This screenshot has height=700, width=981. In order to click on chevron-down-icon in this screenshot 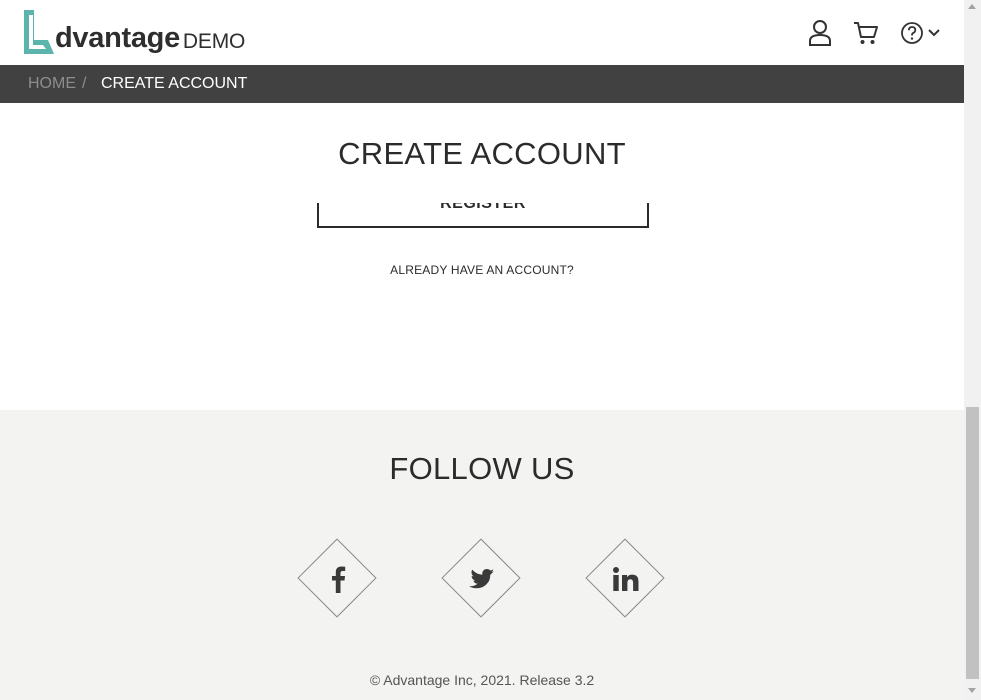, I will do `click(934, 33)`.